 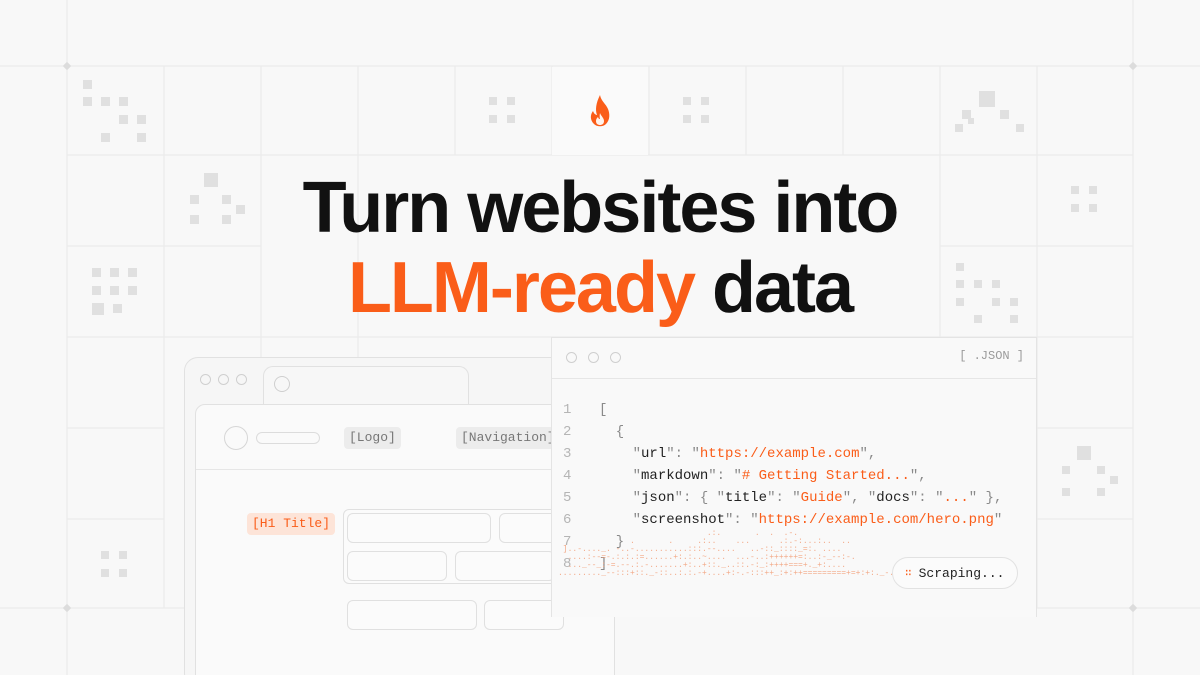 What do you see at coordinates (291, 524) in the screenshot?
I see `h1-title-tag: [H1 Title]` at bounding box center [291, 524].